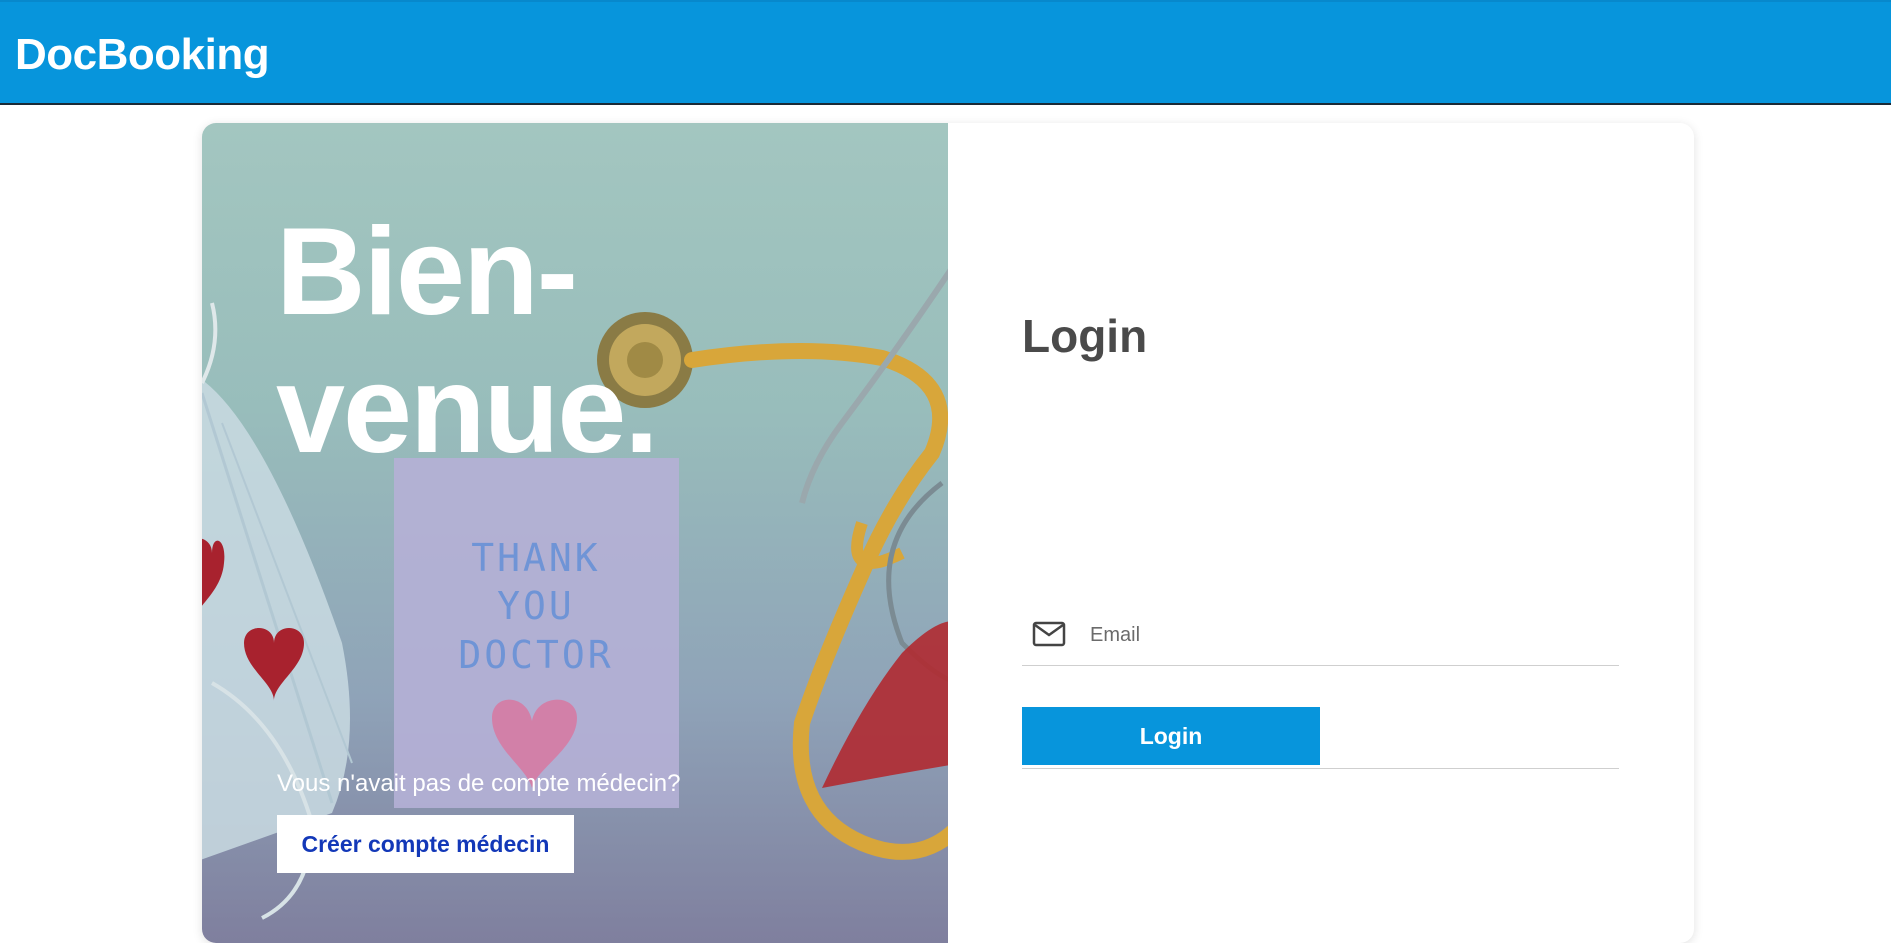  What do you see at coordinates (1171, 736) in the screenshot?
I see `login-submit-button: Login` at bounding box center [1171, 736].